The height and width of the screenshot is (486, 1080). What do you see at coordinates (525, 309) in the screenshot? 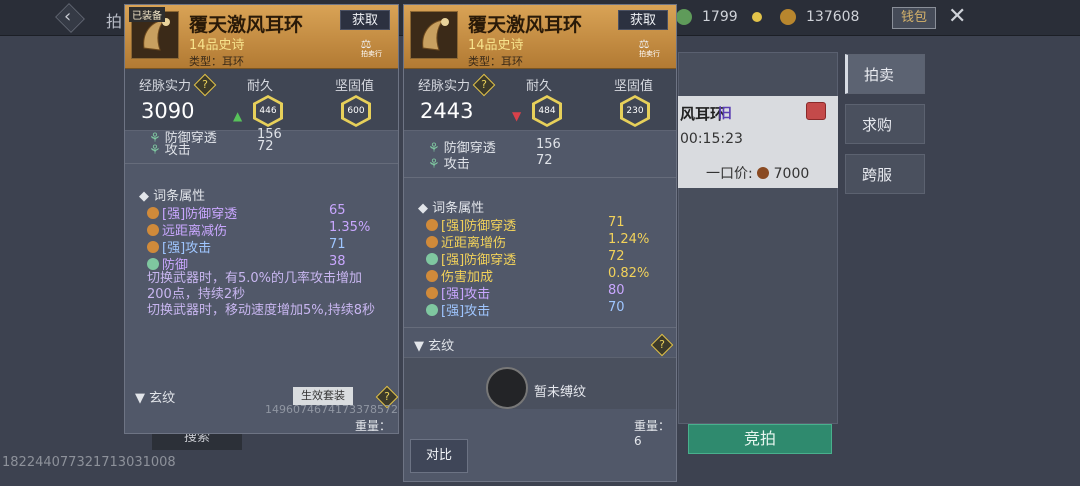
I see `affix-row: [强]攻击 70` at bounding box center [525, 309].